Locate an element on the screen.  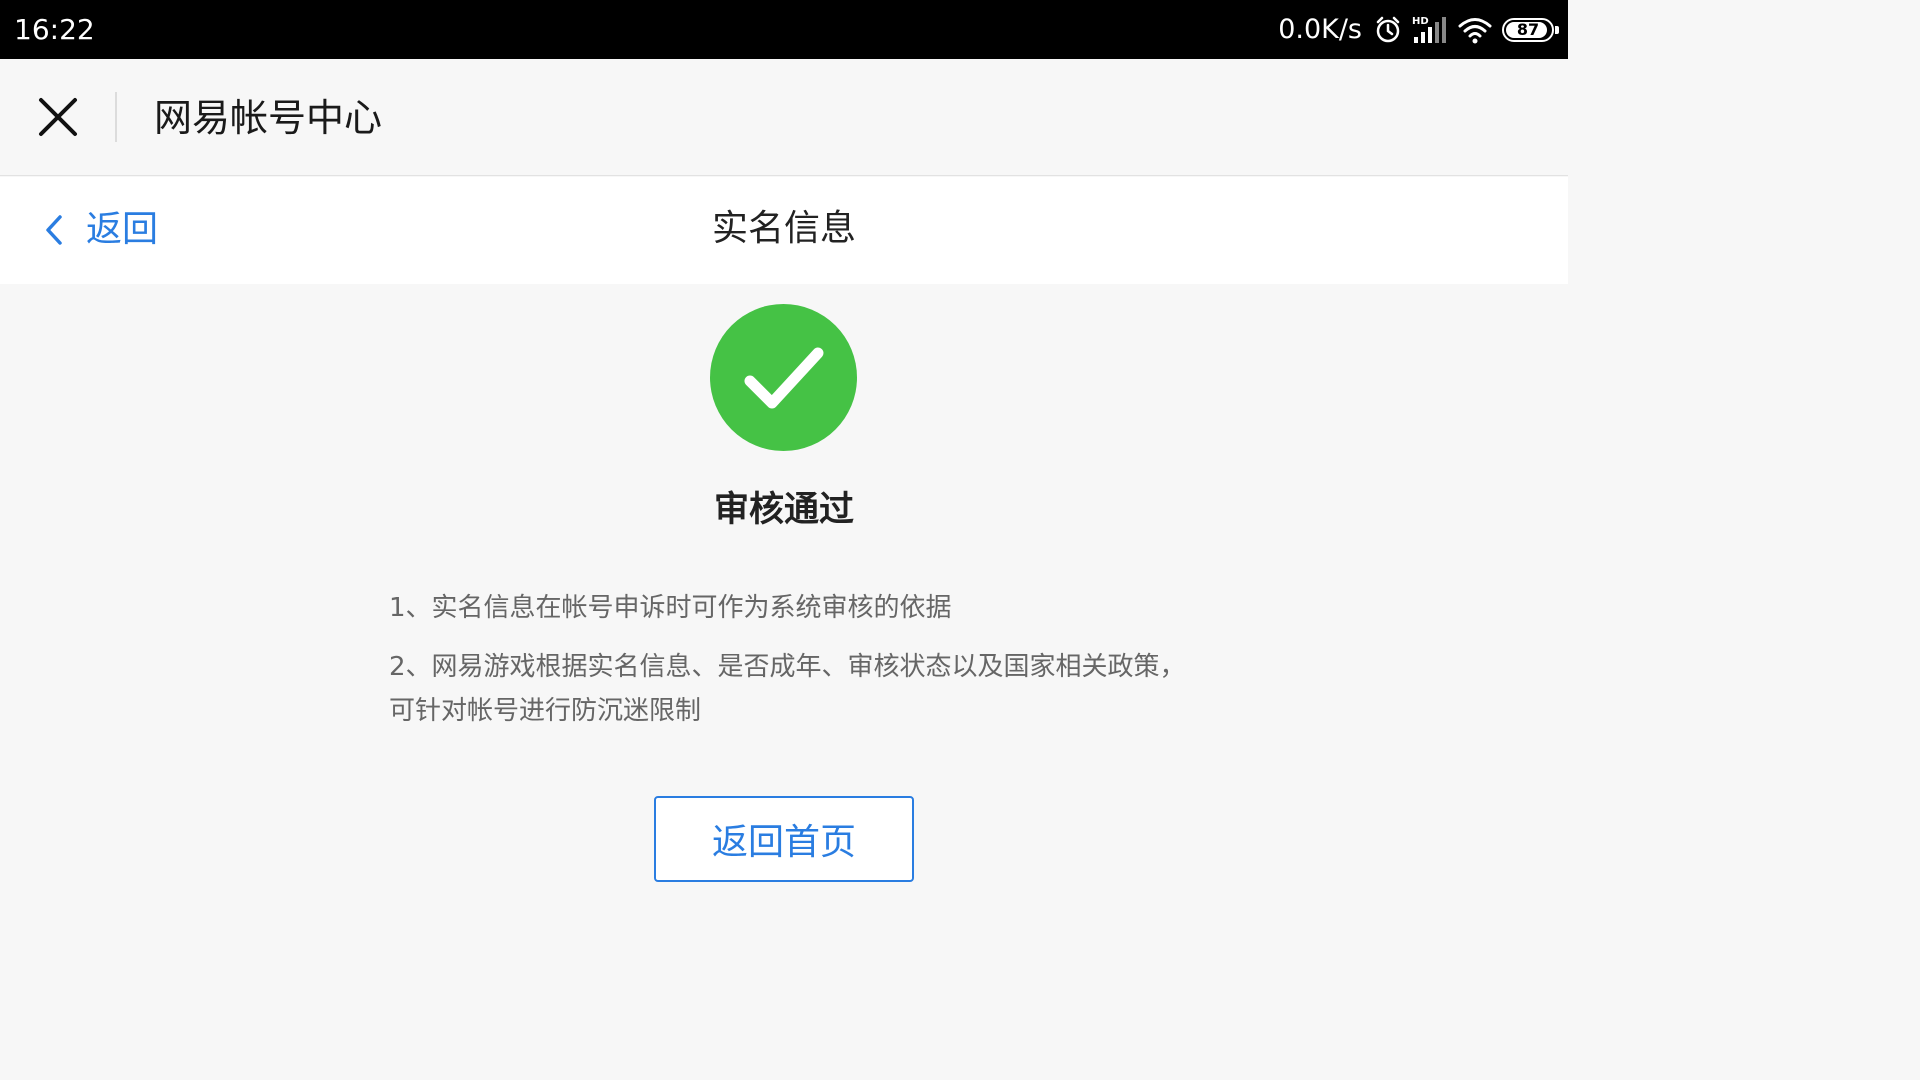
close-icon is located at coordinates (58, 117).